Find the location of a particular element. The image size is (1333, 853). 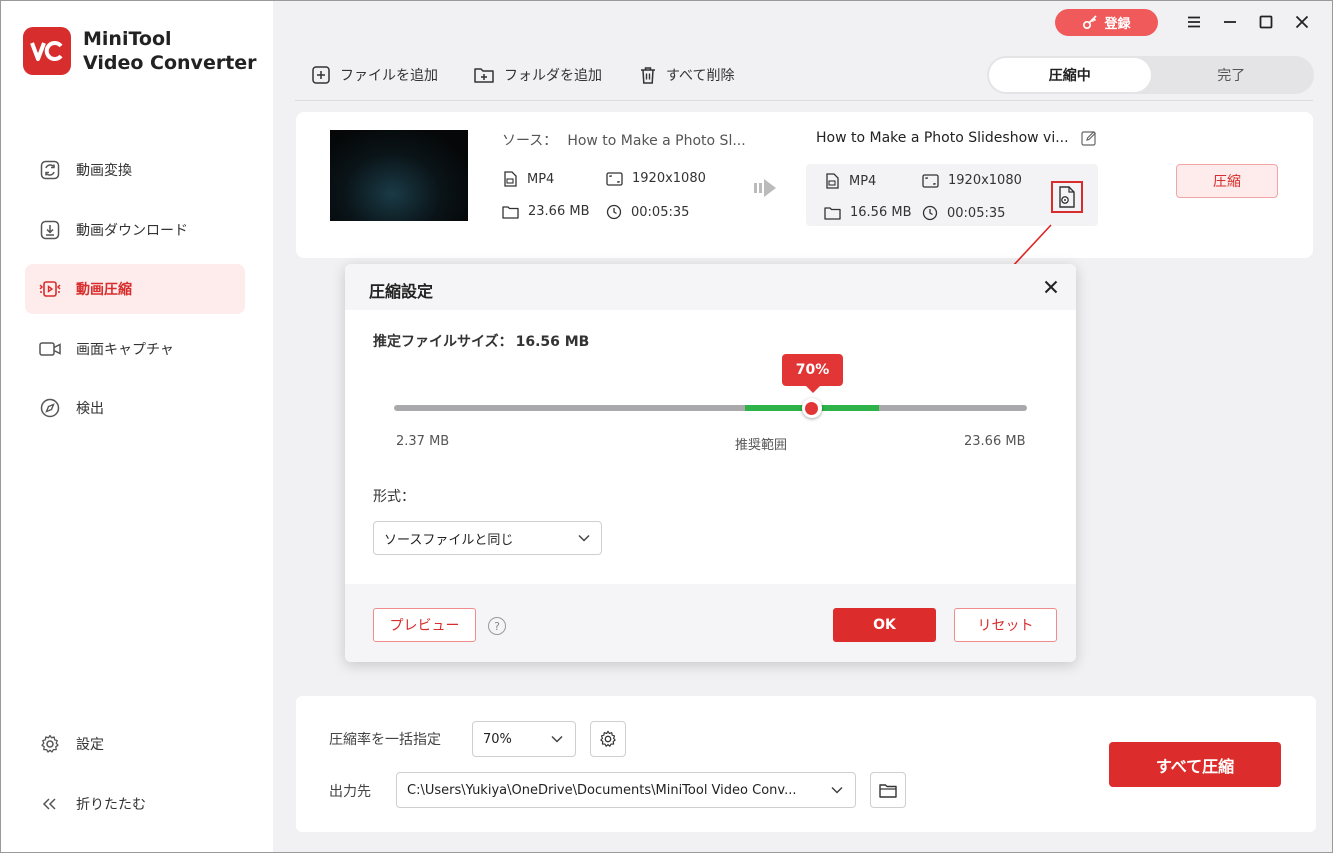

file-settings-icon is located at coordinates (1067, 197).